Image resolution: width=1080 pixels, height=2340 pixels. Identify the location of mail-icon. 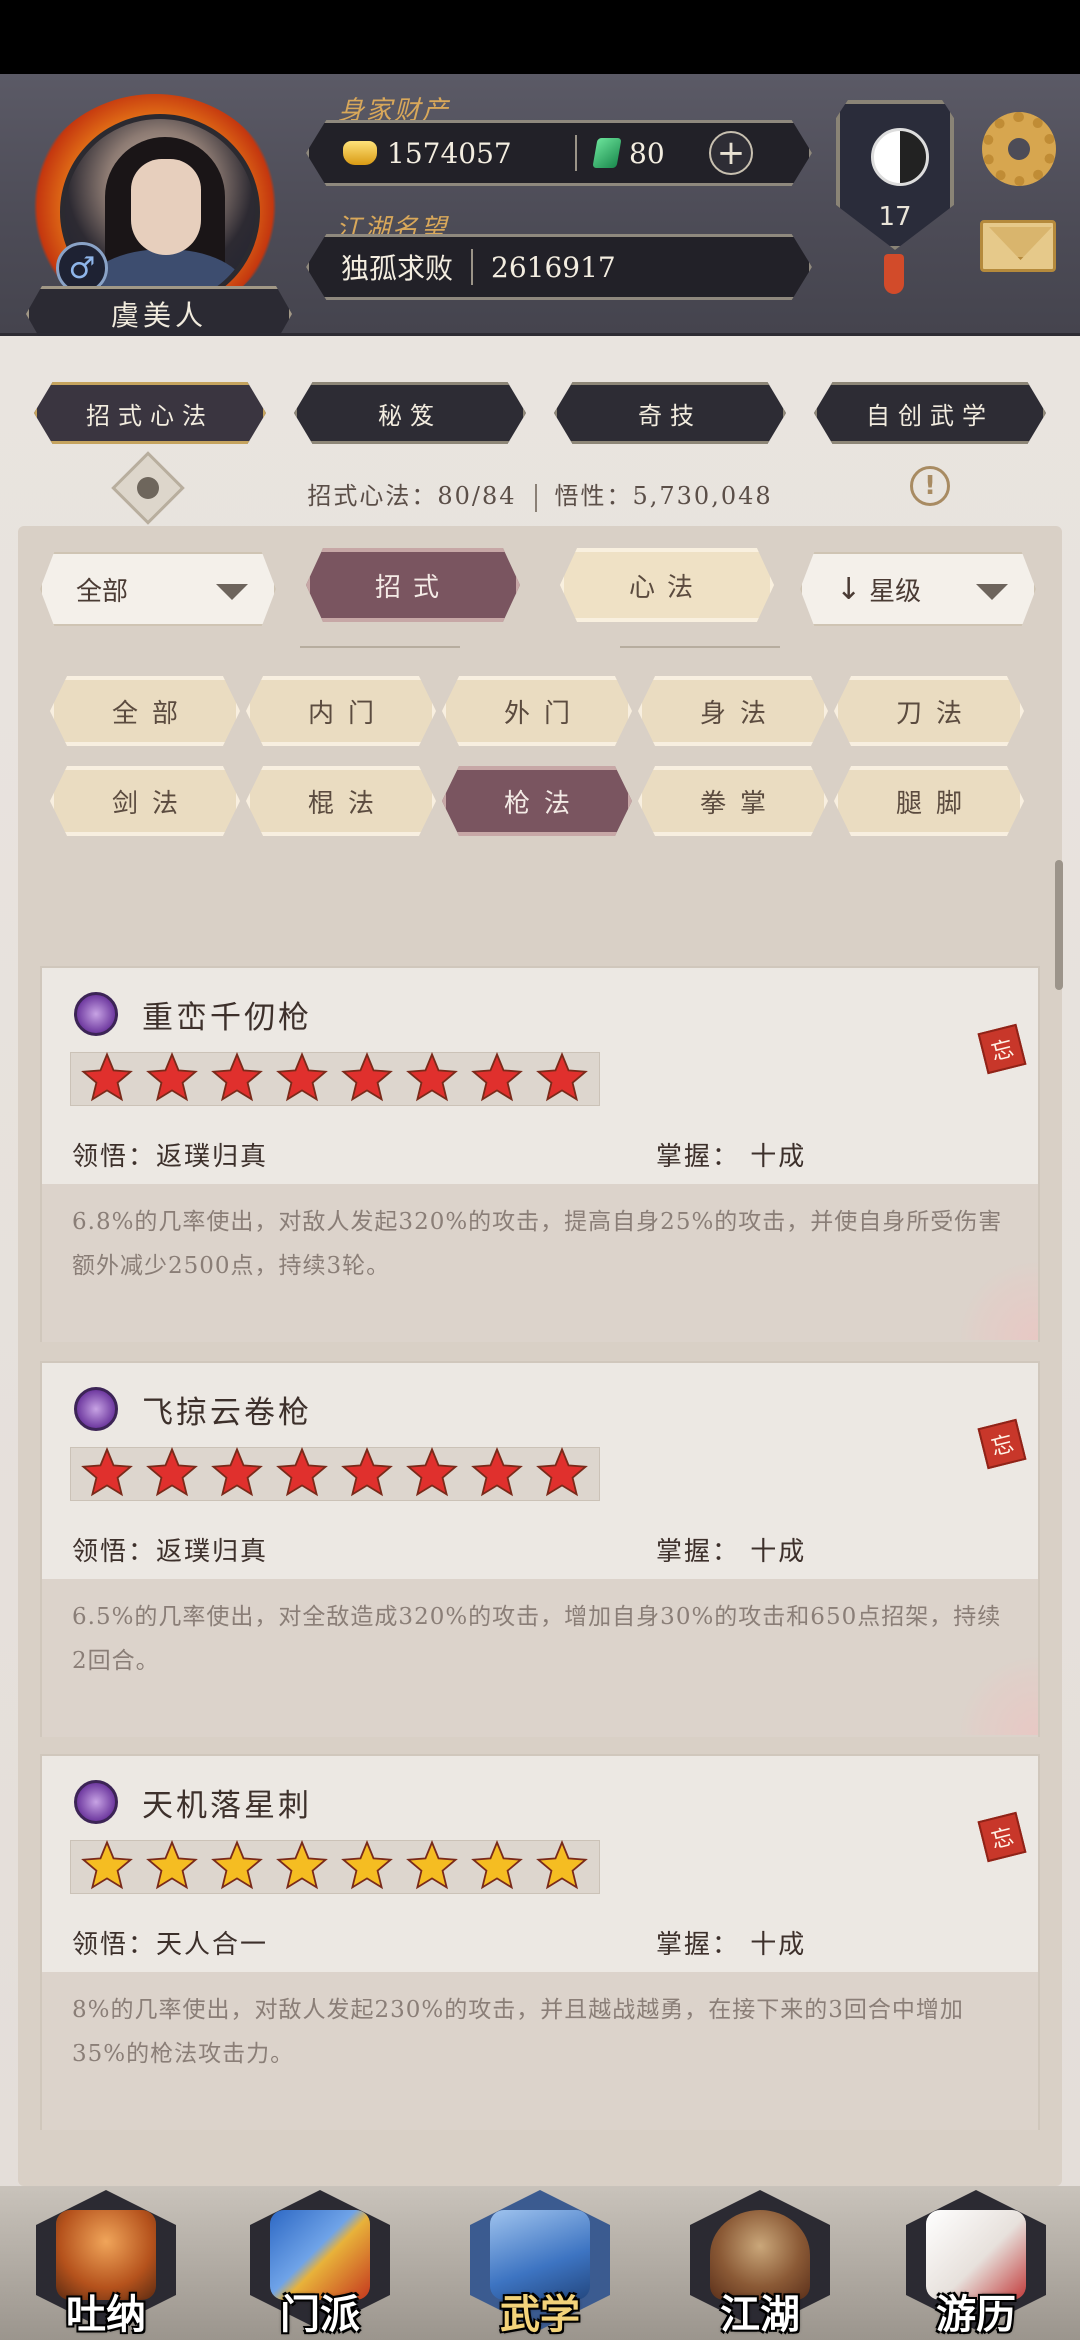
(1018, 246).